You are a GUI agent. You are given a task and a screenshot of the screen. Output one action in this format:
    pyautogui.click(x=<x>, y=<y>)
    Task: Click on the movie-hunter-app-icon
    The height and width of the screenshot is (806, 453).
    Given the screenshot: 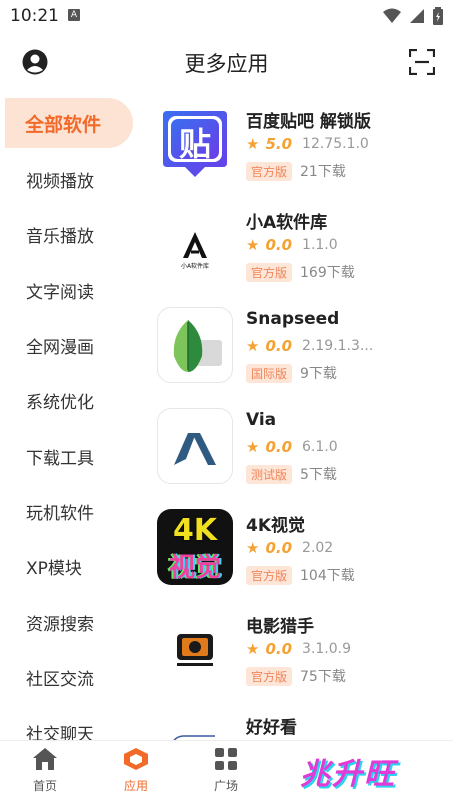 What is the action you would take?
    pyautogui.click(x=195, y=648)
    